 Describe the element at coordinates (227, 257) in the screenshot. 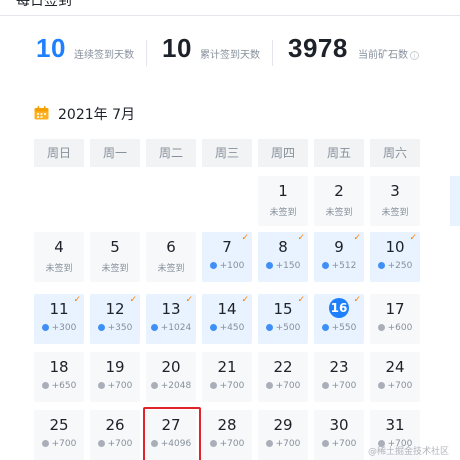

I see `calendar-day-7: 7 +100 ✓` at that location.